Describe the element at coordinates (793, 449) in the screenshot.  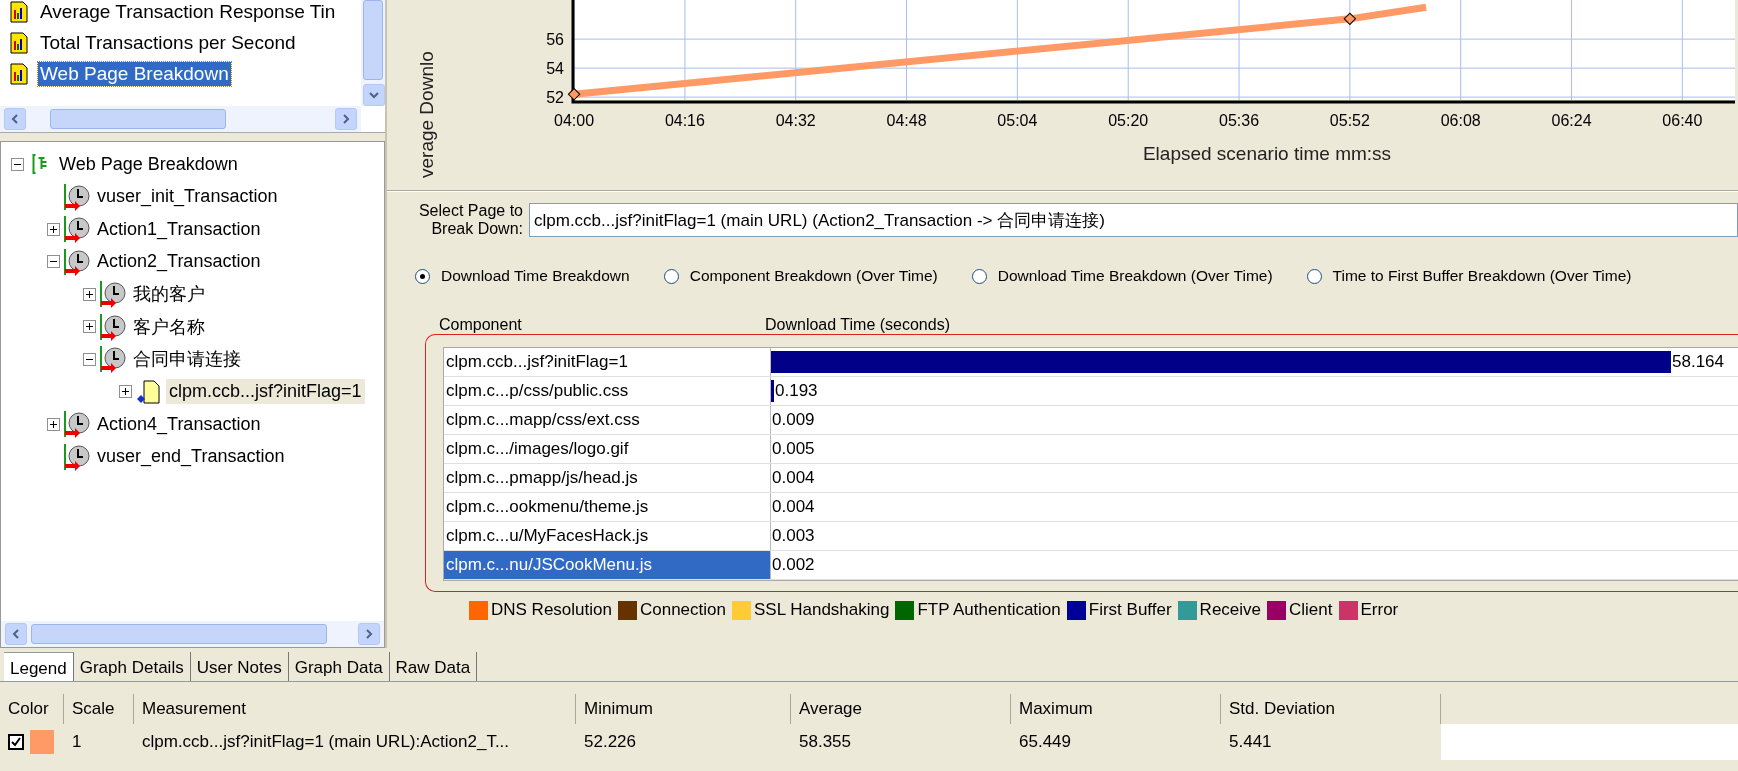
I see `time-value: 0.005` at that location.